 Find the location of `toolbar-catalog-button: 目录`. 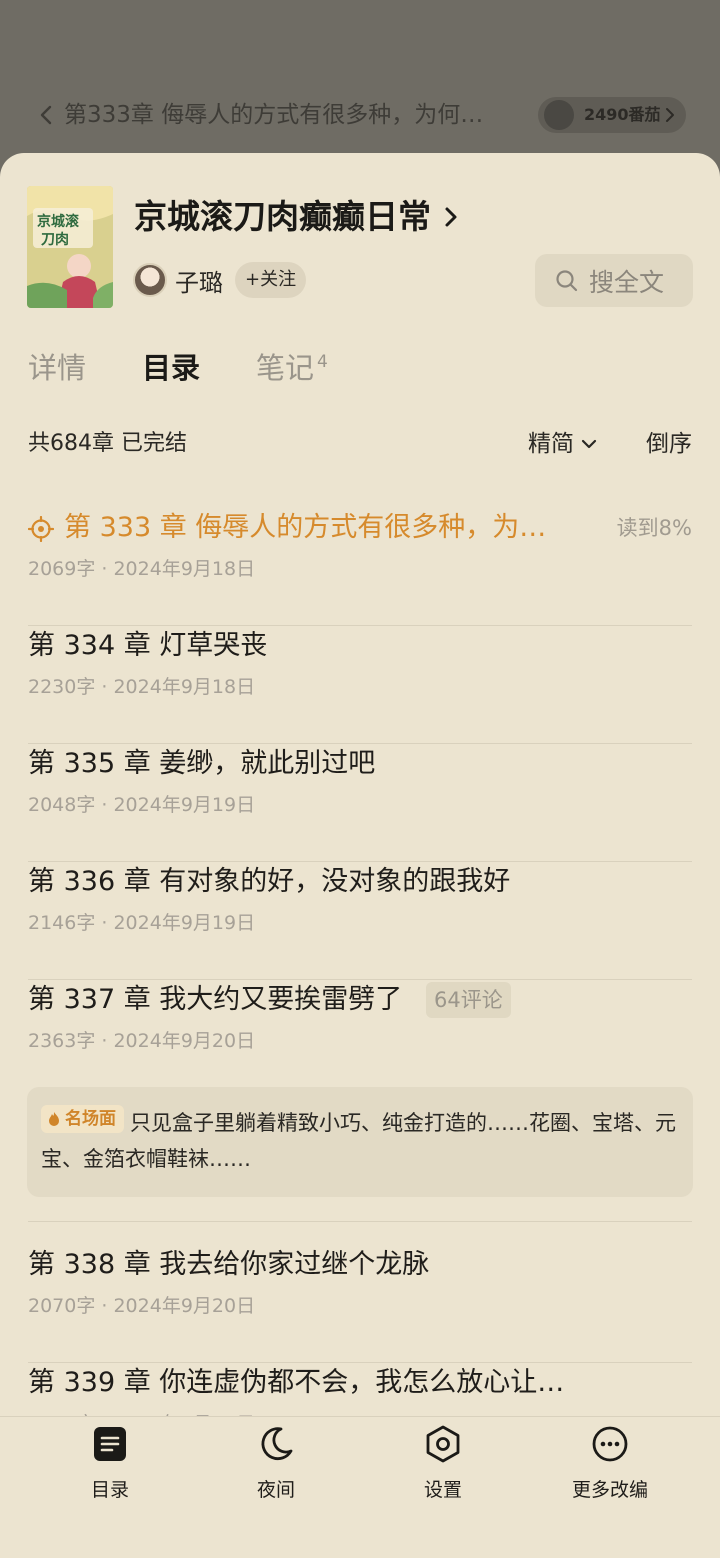

toolbar-catalog-button: 目录 is located at coordinates (110, 1475).